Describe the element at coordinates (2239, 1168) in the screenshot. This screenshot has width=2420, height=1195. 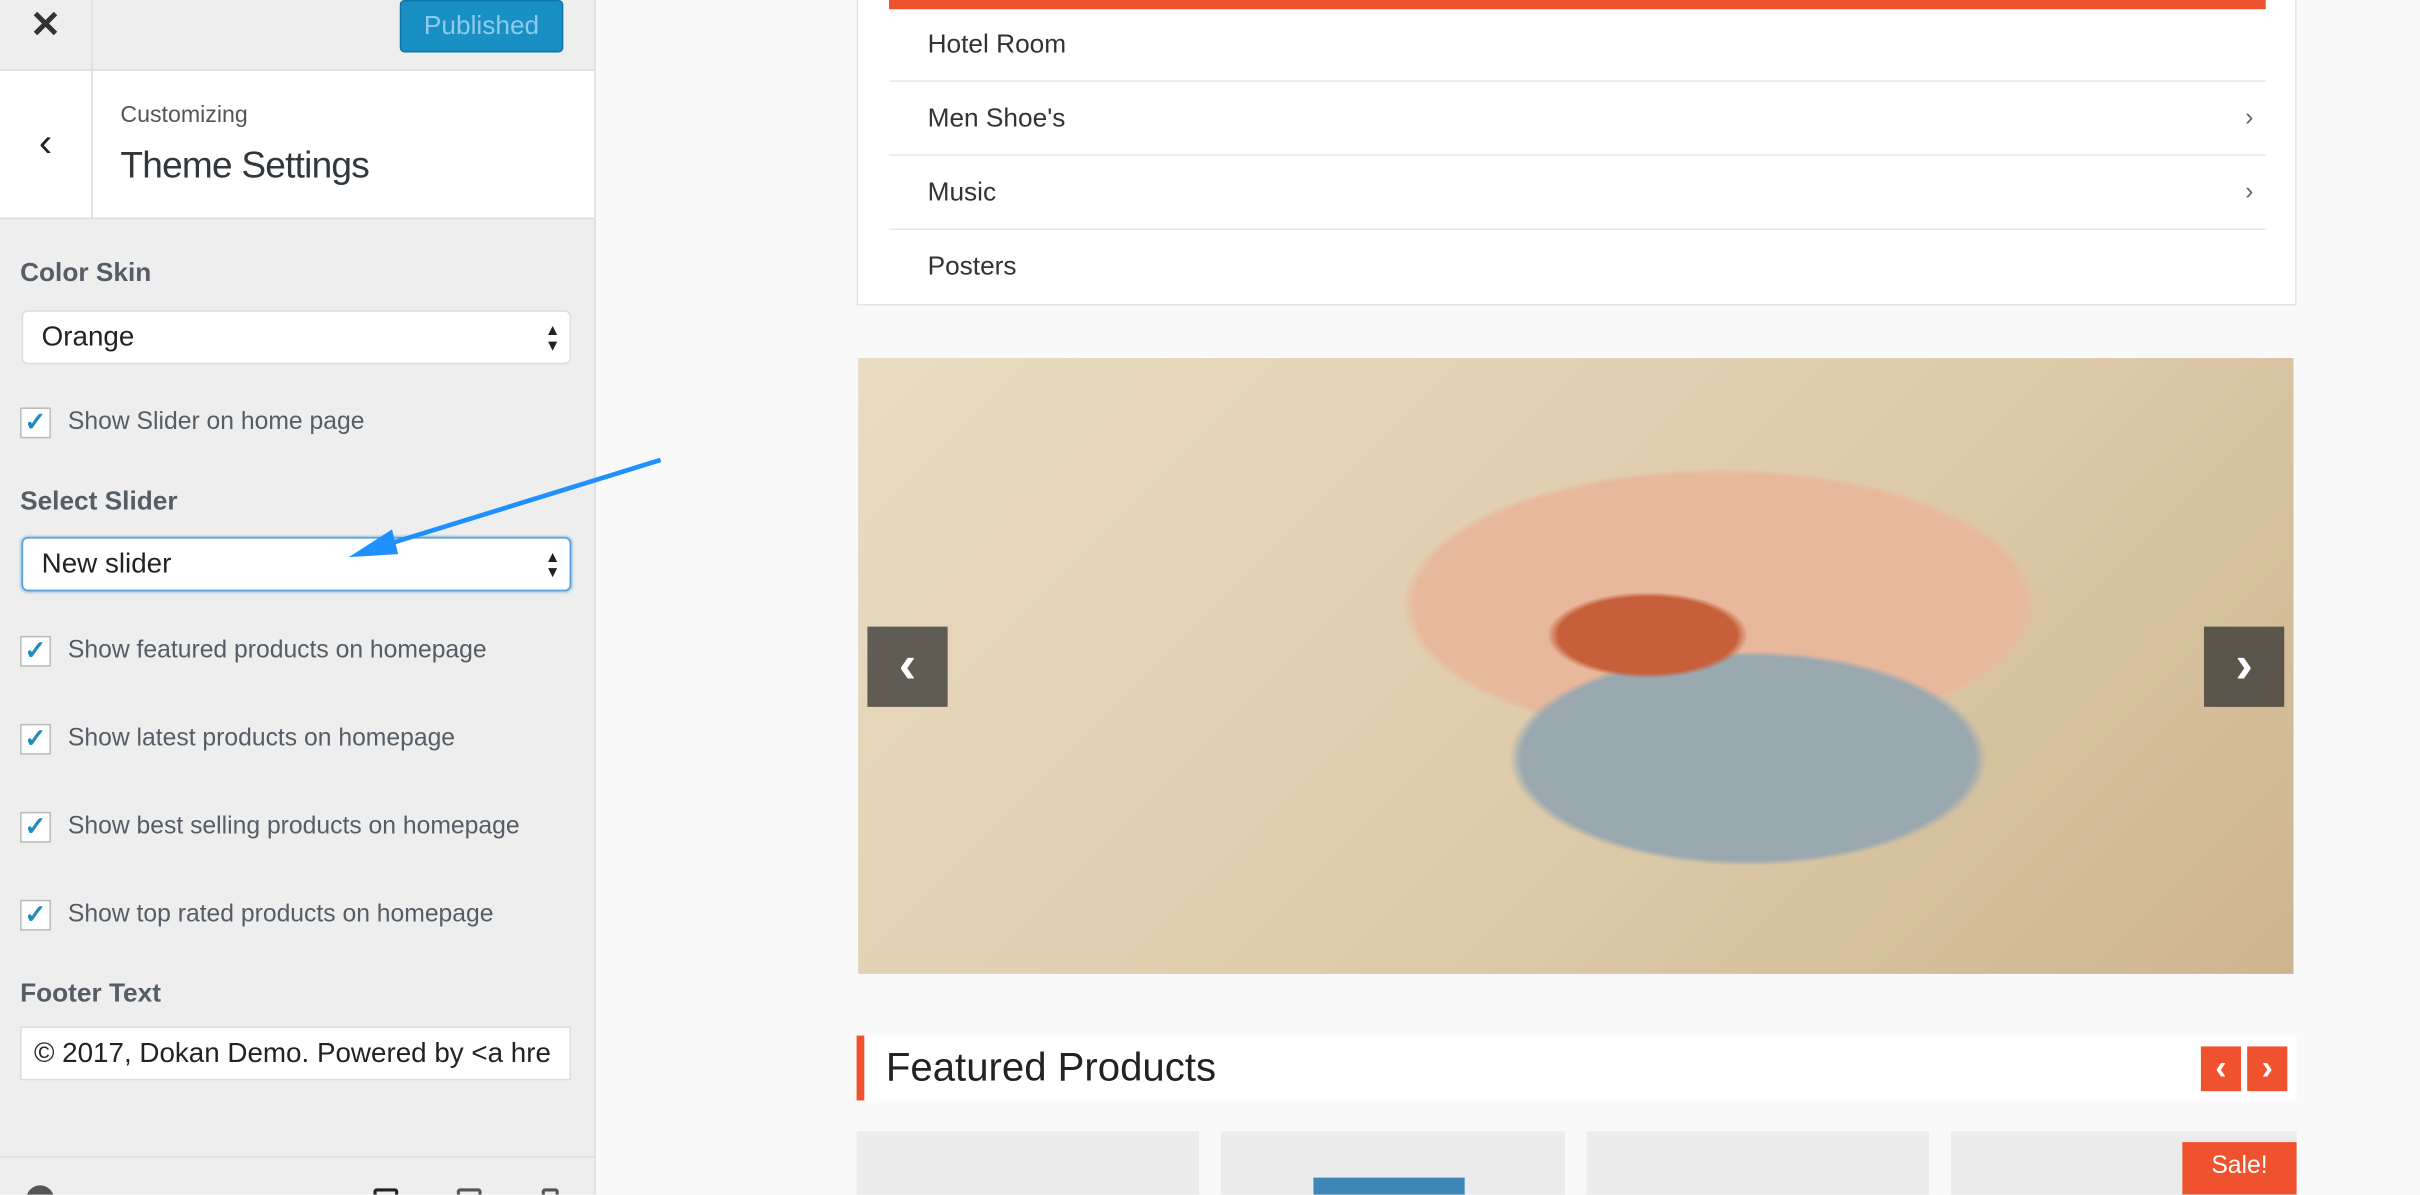
I see `sale-badge: Sale!` at that location.